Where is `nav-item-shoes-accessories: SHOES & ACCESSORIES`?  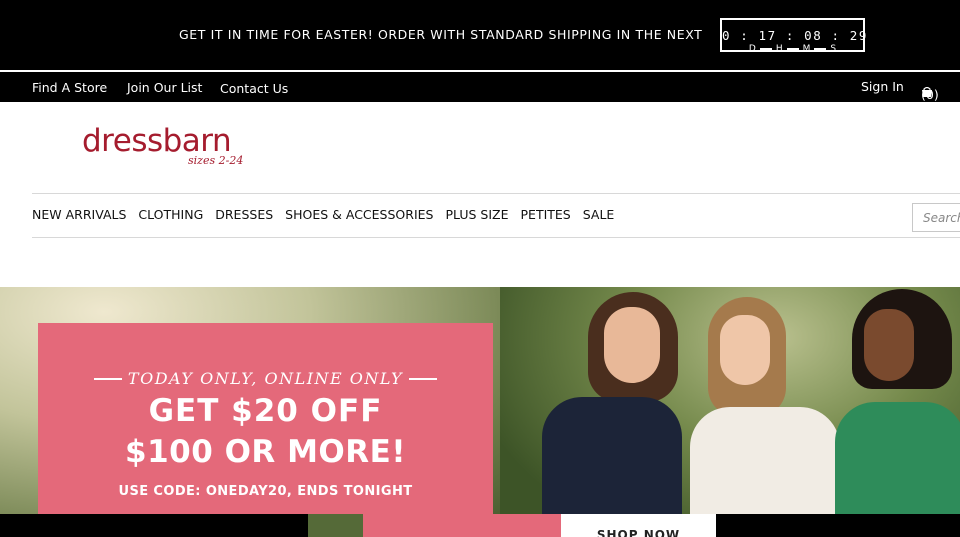
nav-item-shoes-accessories: SHOES & ACCESSORIES is located at coordinates (359, 214).